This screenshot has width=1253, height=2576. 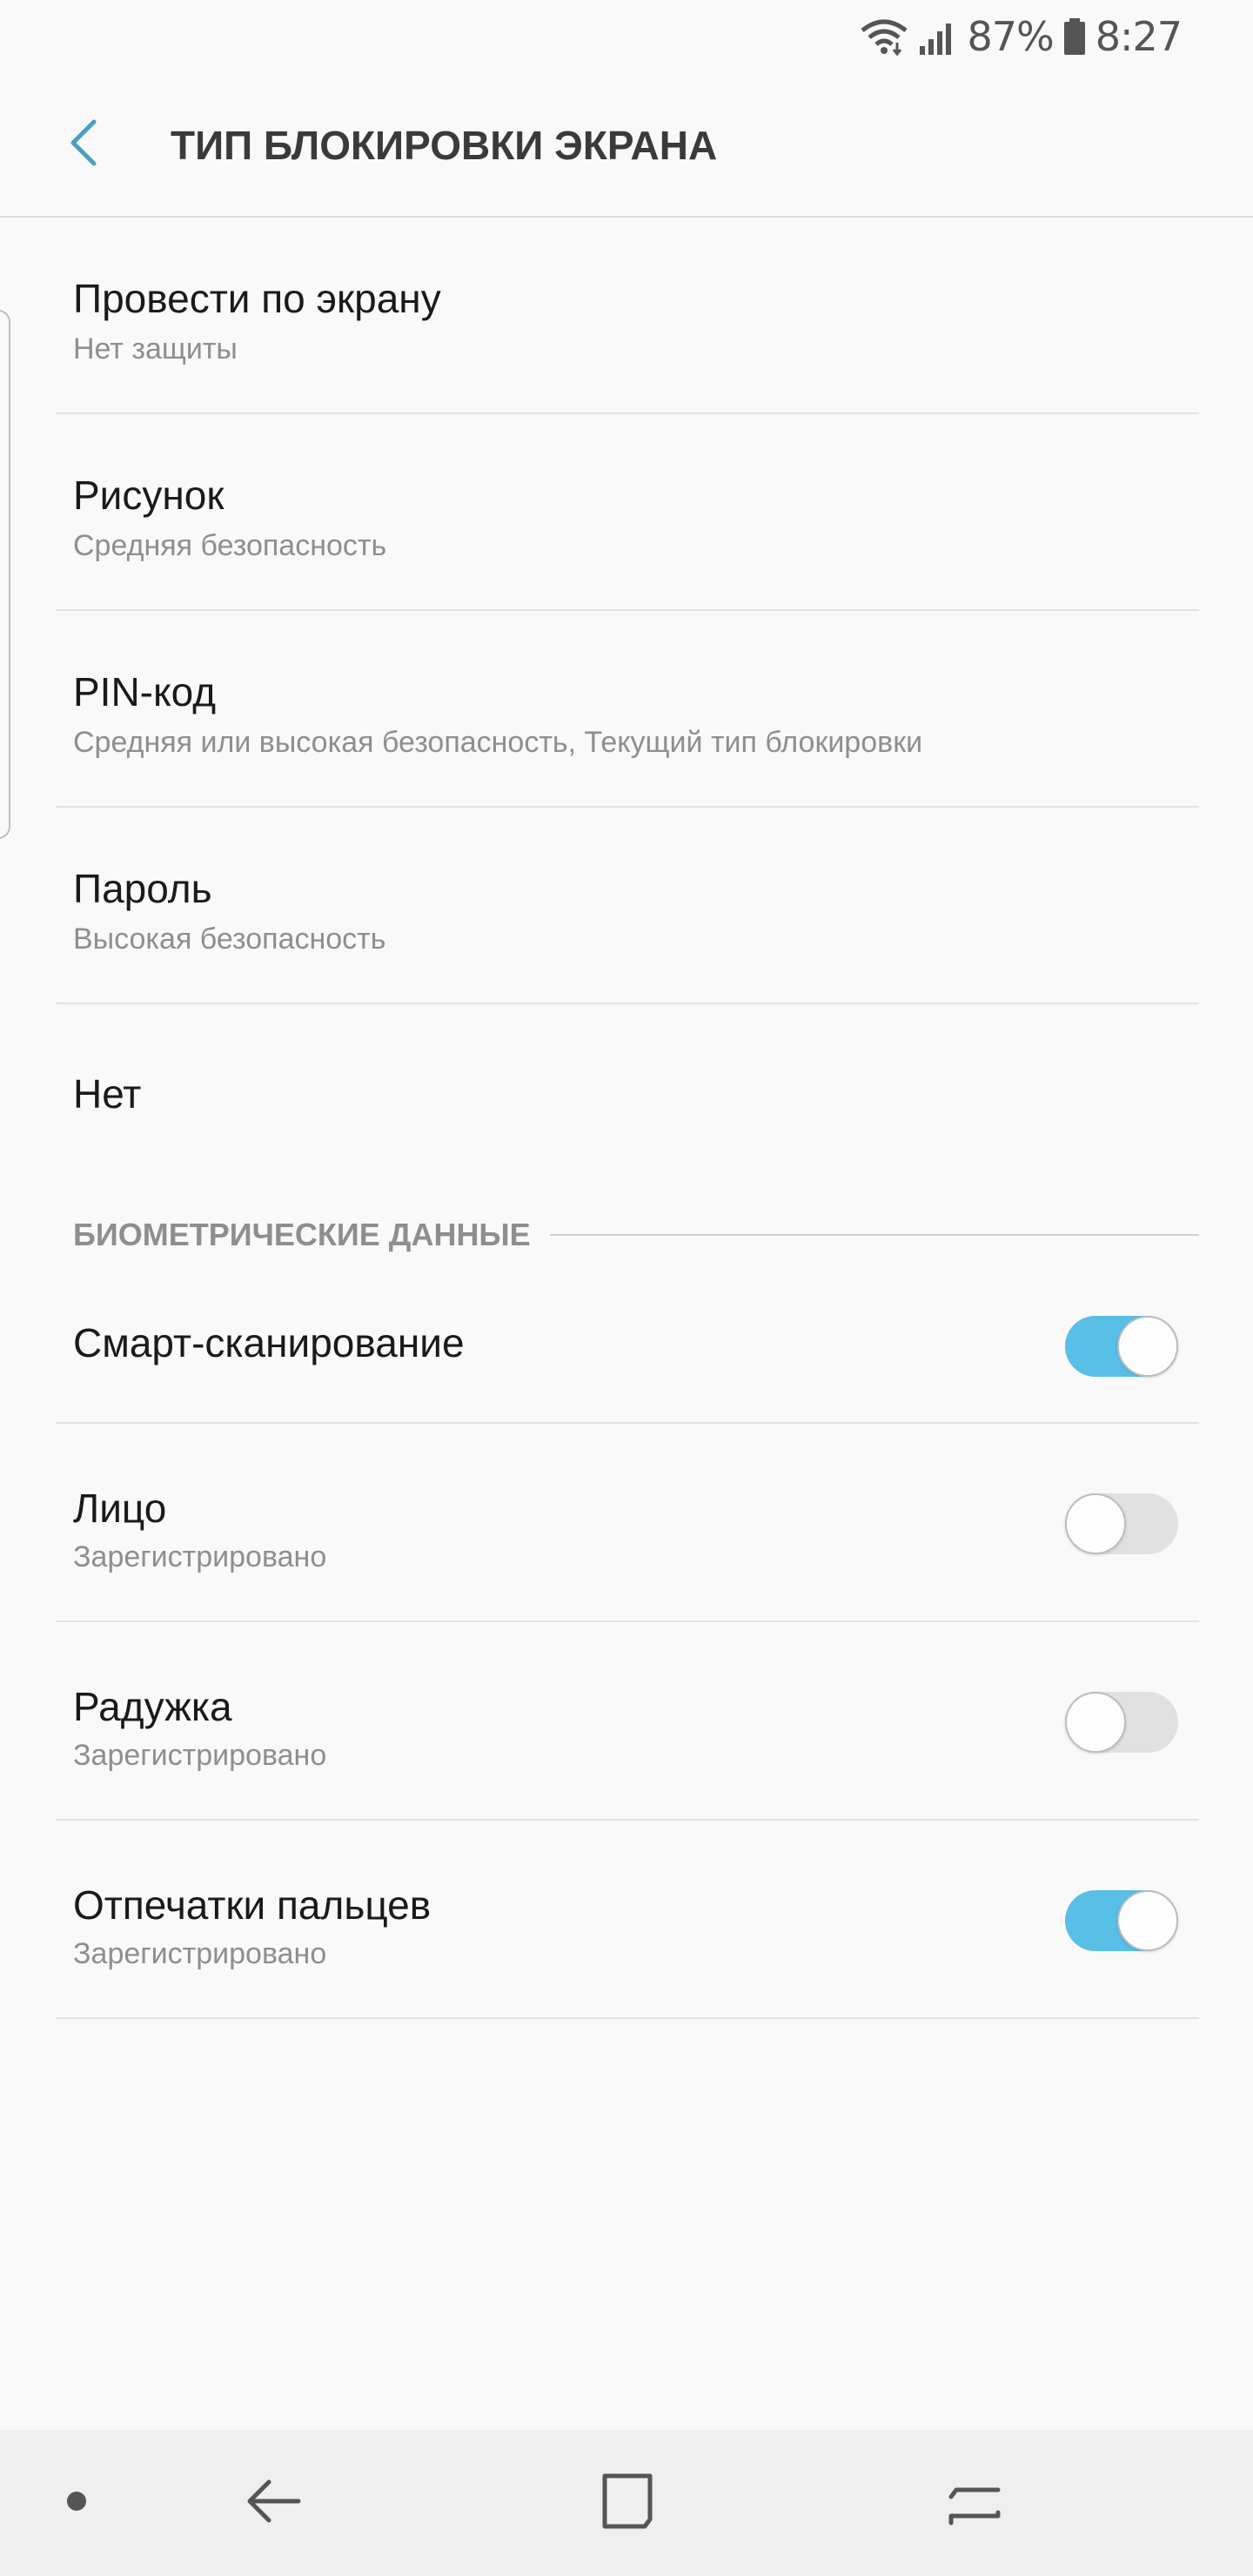 I want to click on clock: 8:27, so click(x=1139, y=37).